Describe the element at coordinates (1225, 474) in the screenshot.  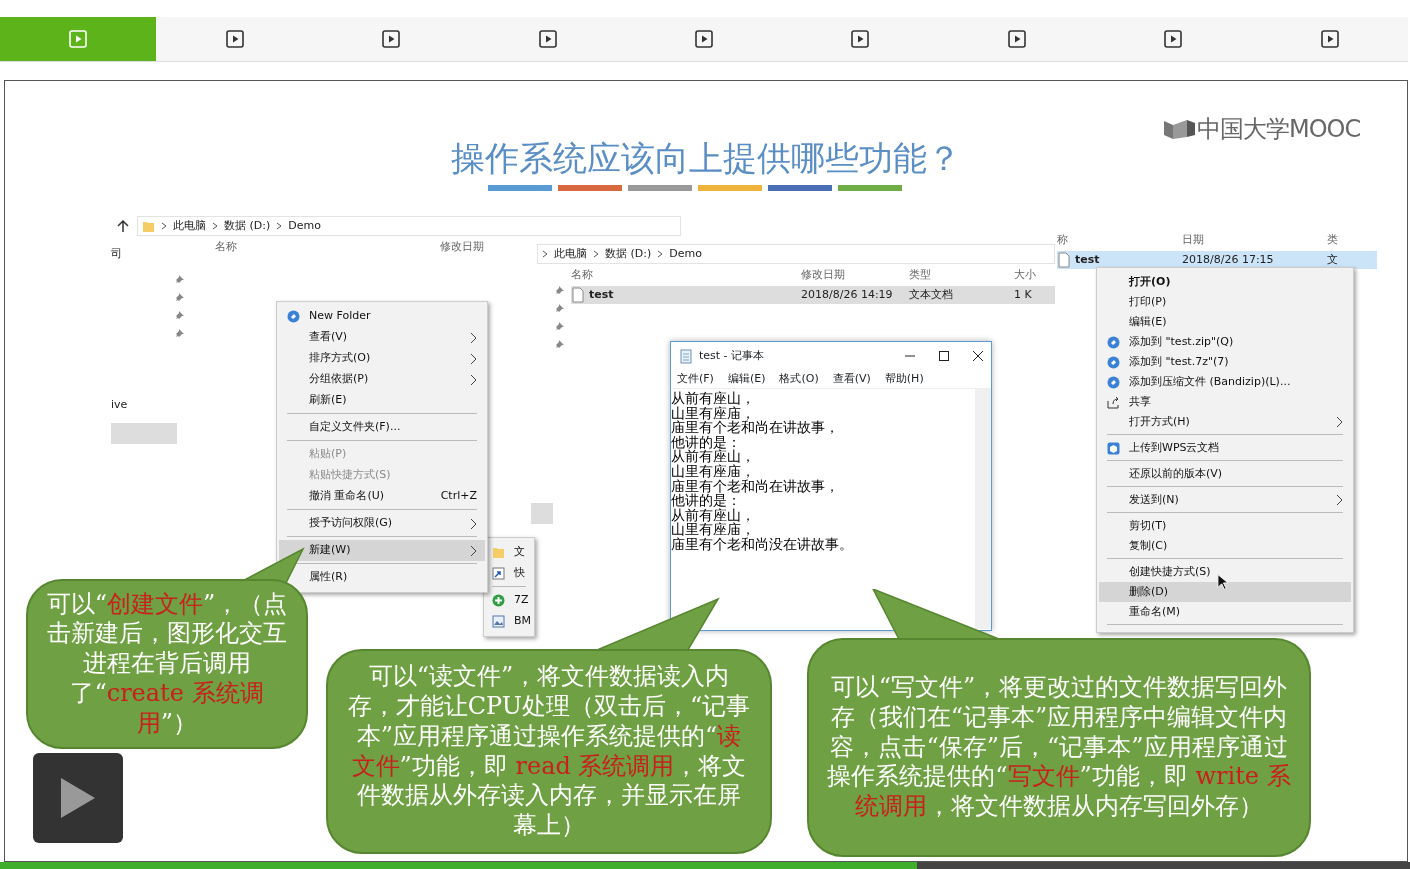
I see `menu-item: 还原以前的版本(V)` at that location.